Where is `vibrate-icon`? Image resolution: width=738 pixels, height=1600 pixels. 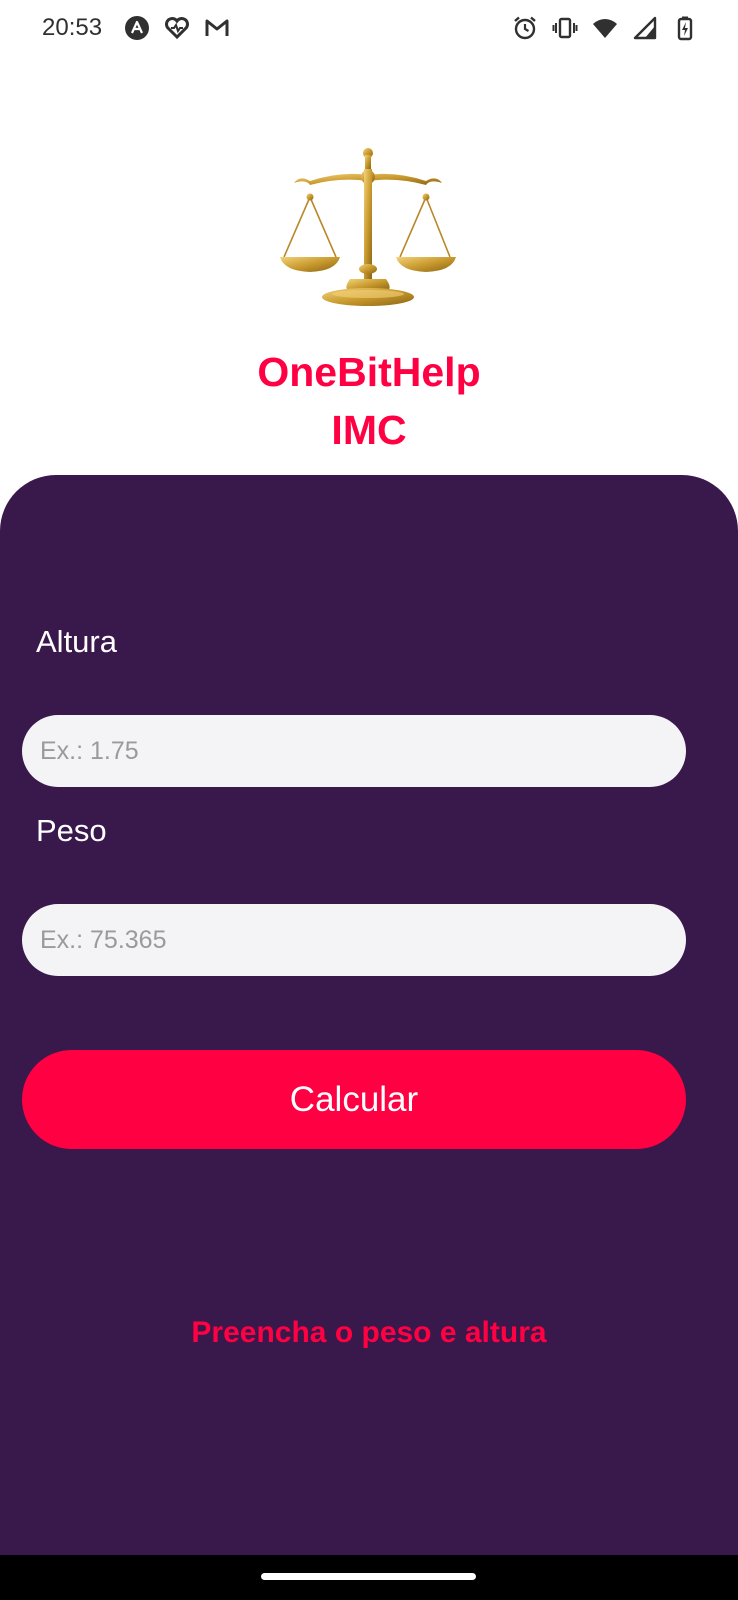
vibrate-icon is located at coordinates (565, 28).